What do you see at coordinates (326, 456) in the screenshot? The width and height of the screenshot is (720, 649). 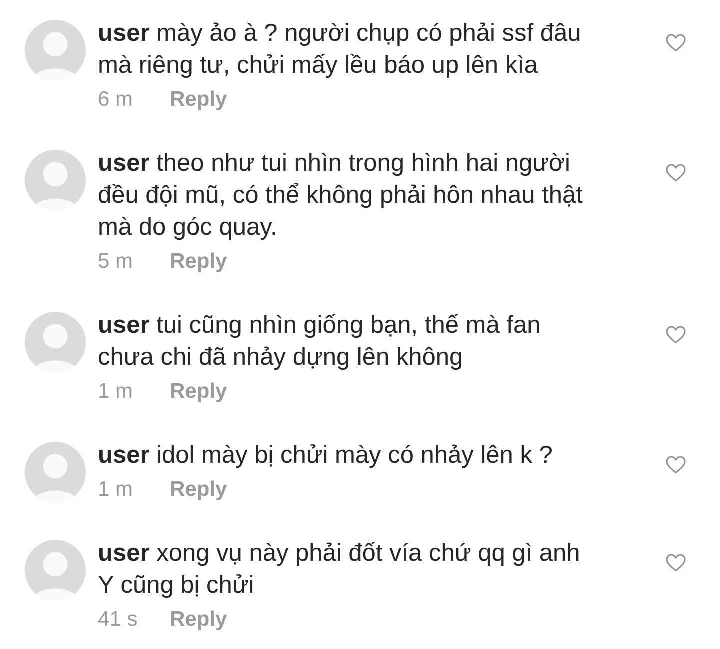 I see `comment-text: user idol mày bị chửi mày có nhảy lên k ?` at bounding box center [326, 456].